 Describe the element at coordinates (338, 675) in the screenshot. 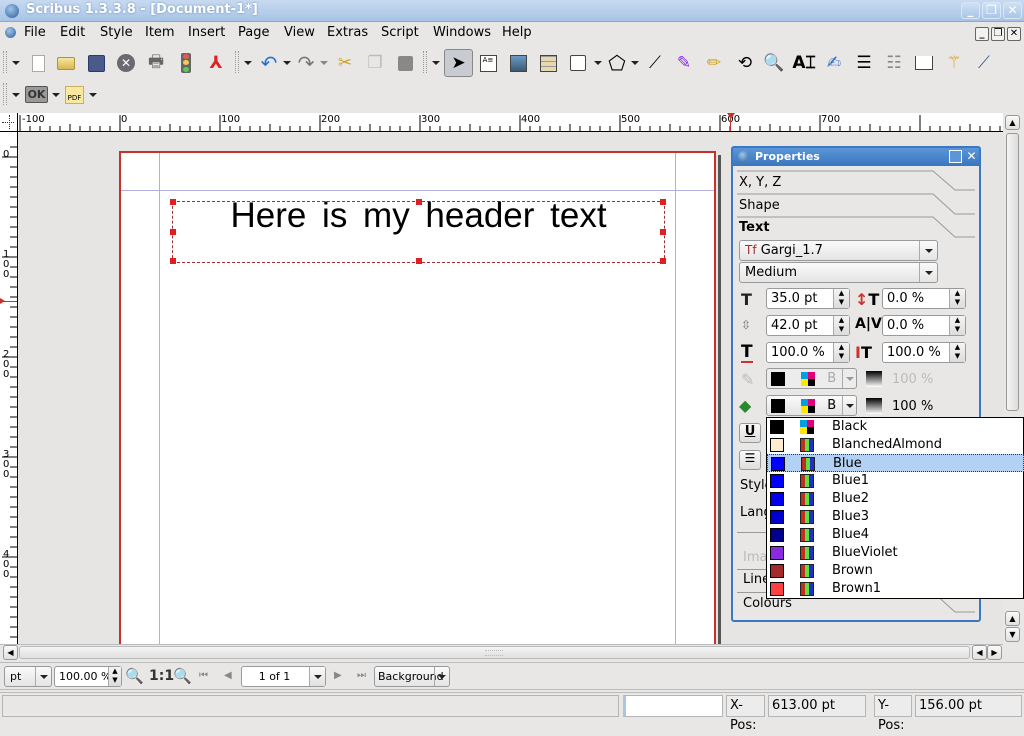

I see `next-page-button: ▶` at that location.